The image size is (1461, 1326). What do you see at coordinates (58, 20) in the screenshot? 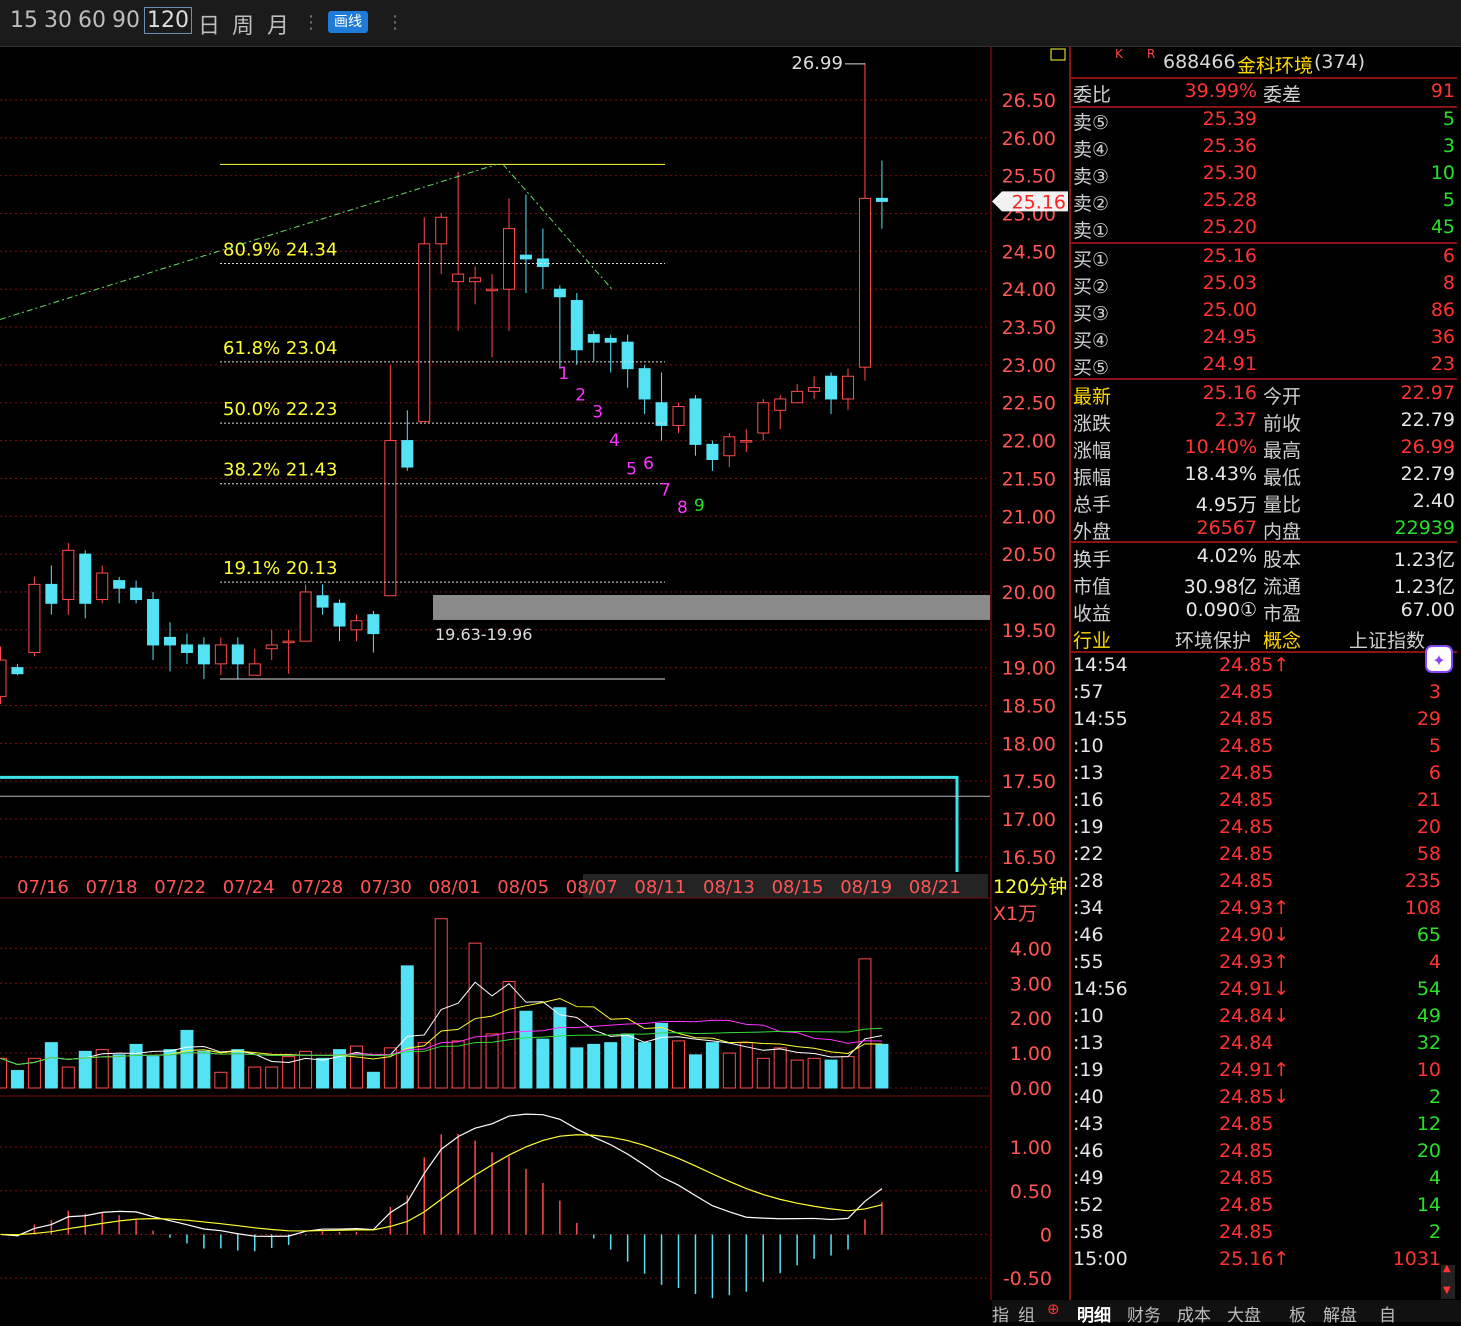
I see `timeframe-30: 30` at bounding box center [58, 20].